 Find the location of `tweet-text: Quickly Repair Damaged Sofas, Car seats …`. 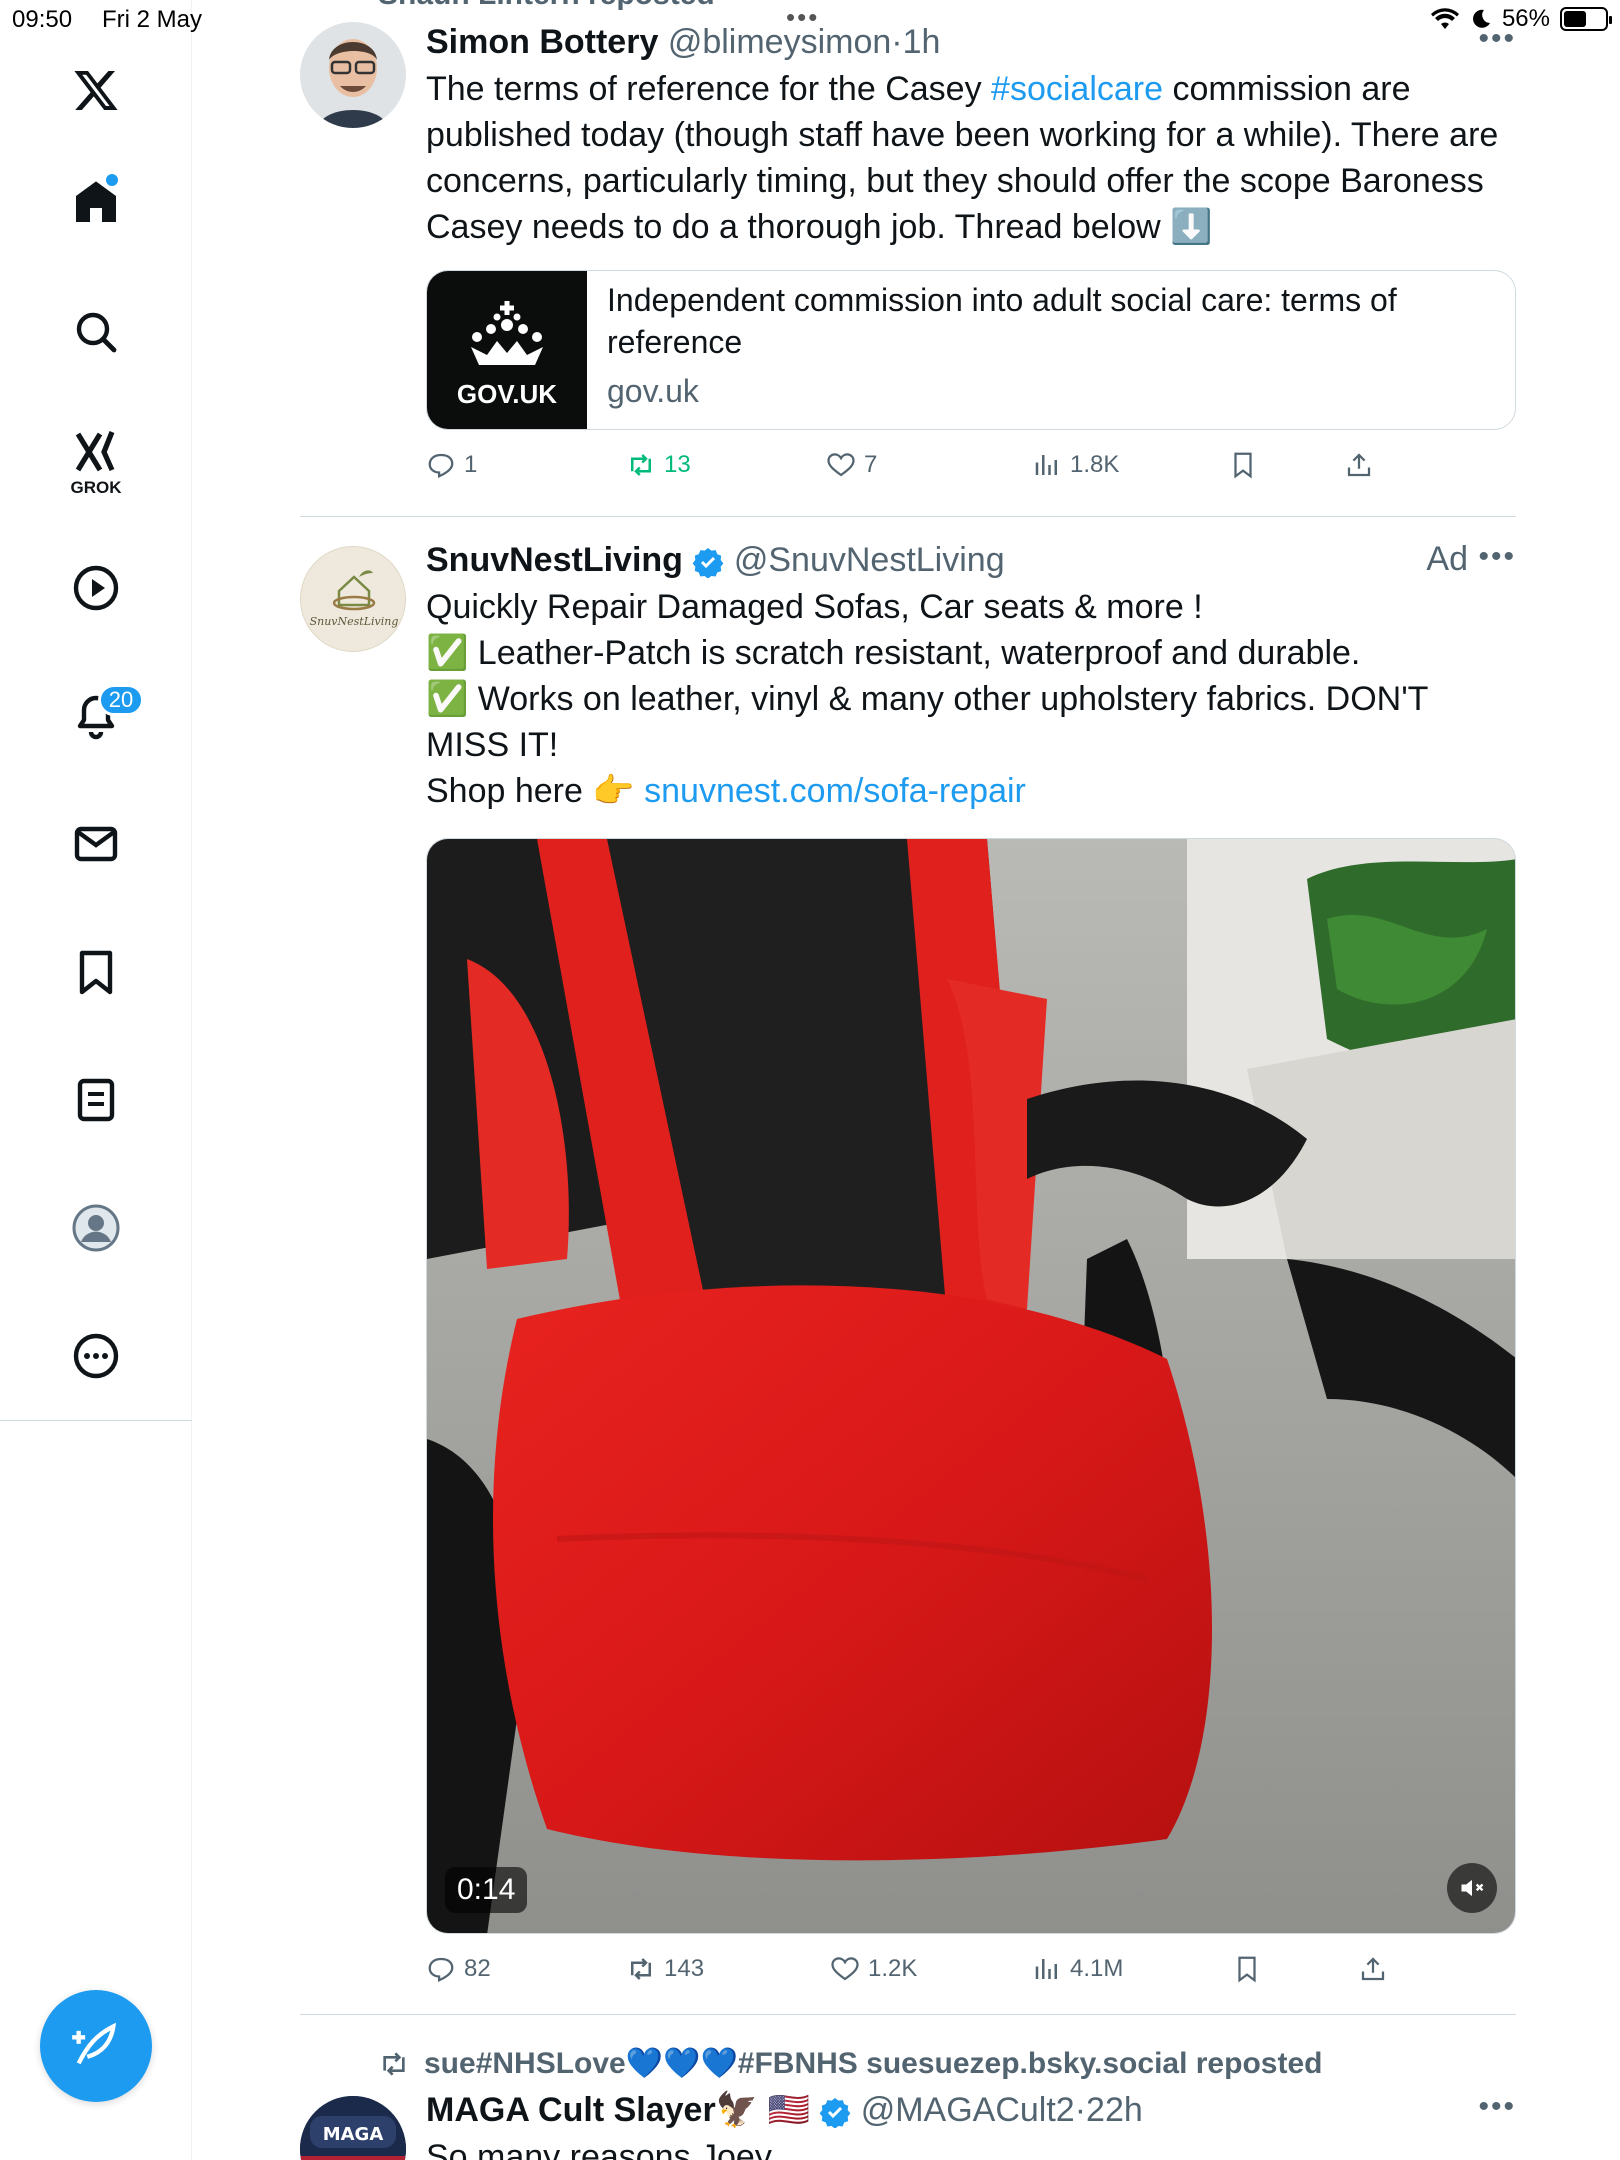

tweet-text: Quickly Repair Damaged Sofas, Car seats … is located at coordinates (971, 699).